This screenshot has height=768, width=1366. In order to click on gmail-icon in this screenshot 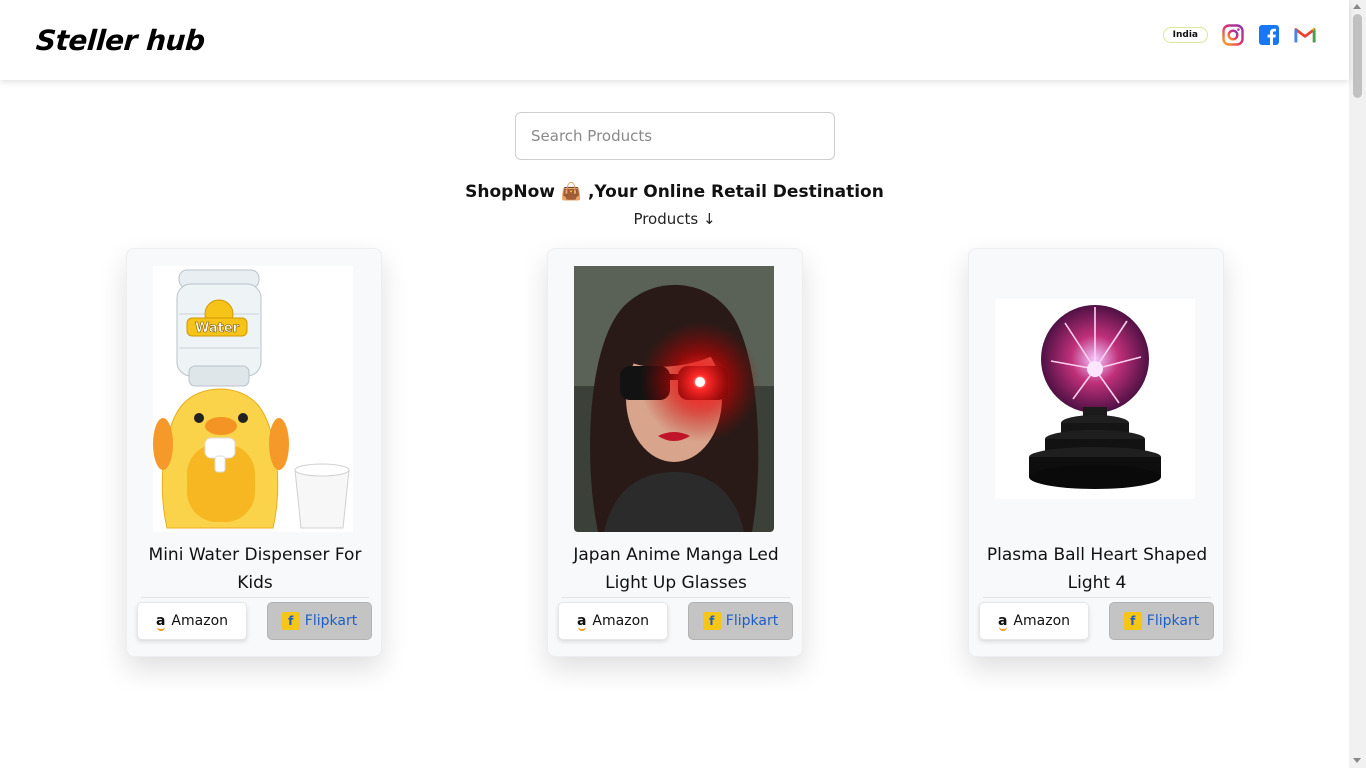, I will do `click(1305, 35)`.